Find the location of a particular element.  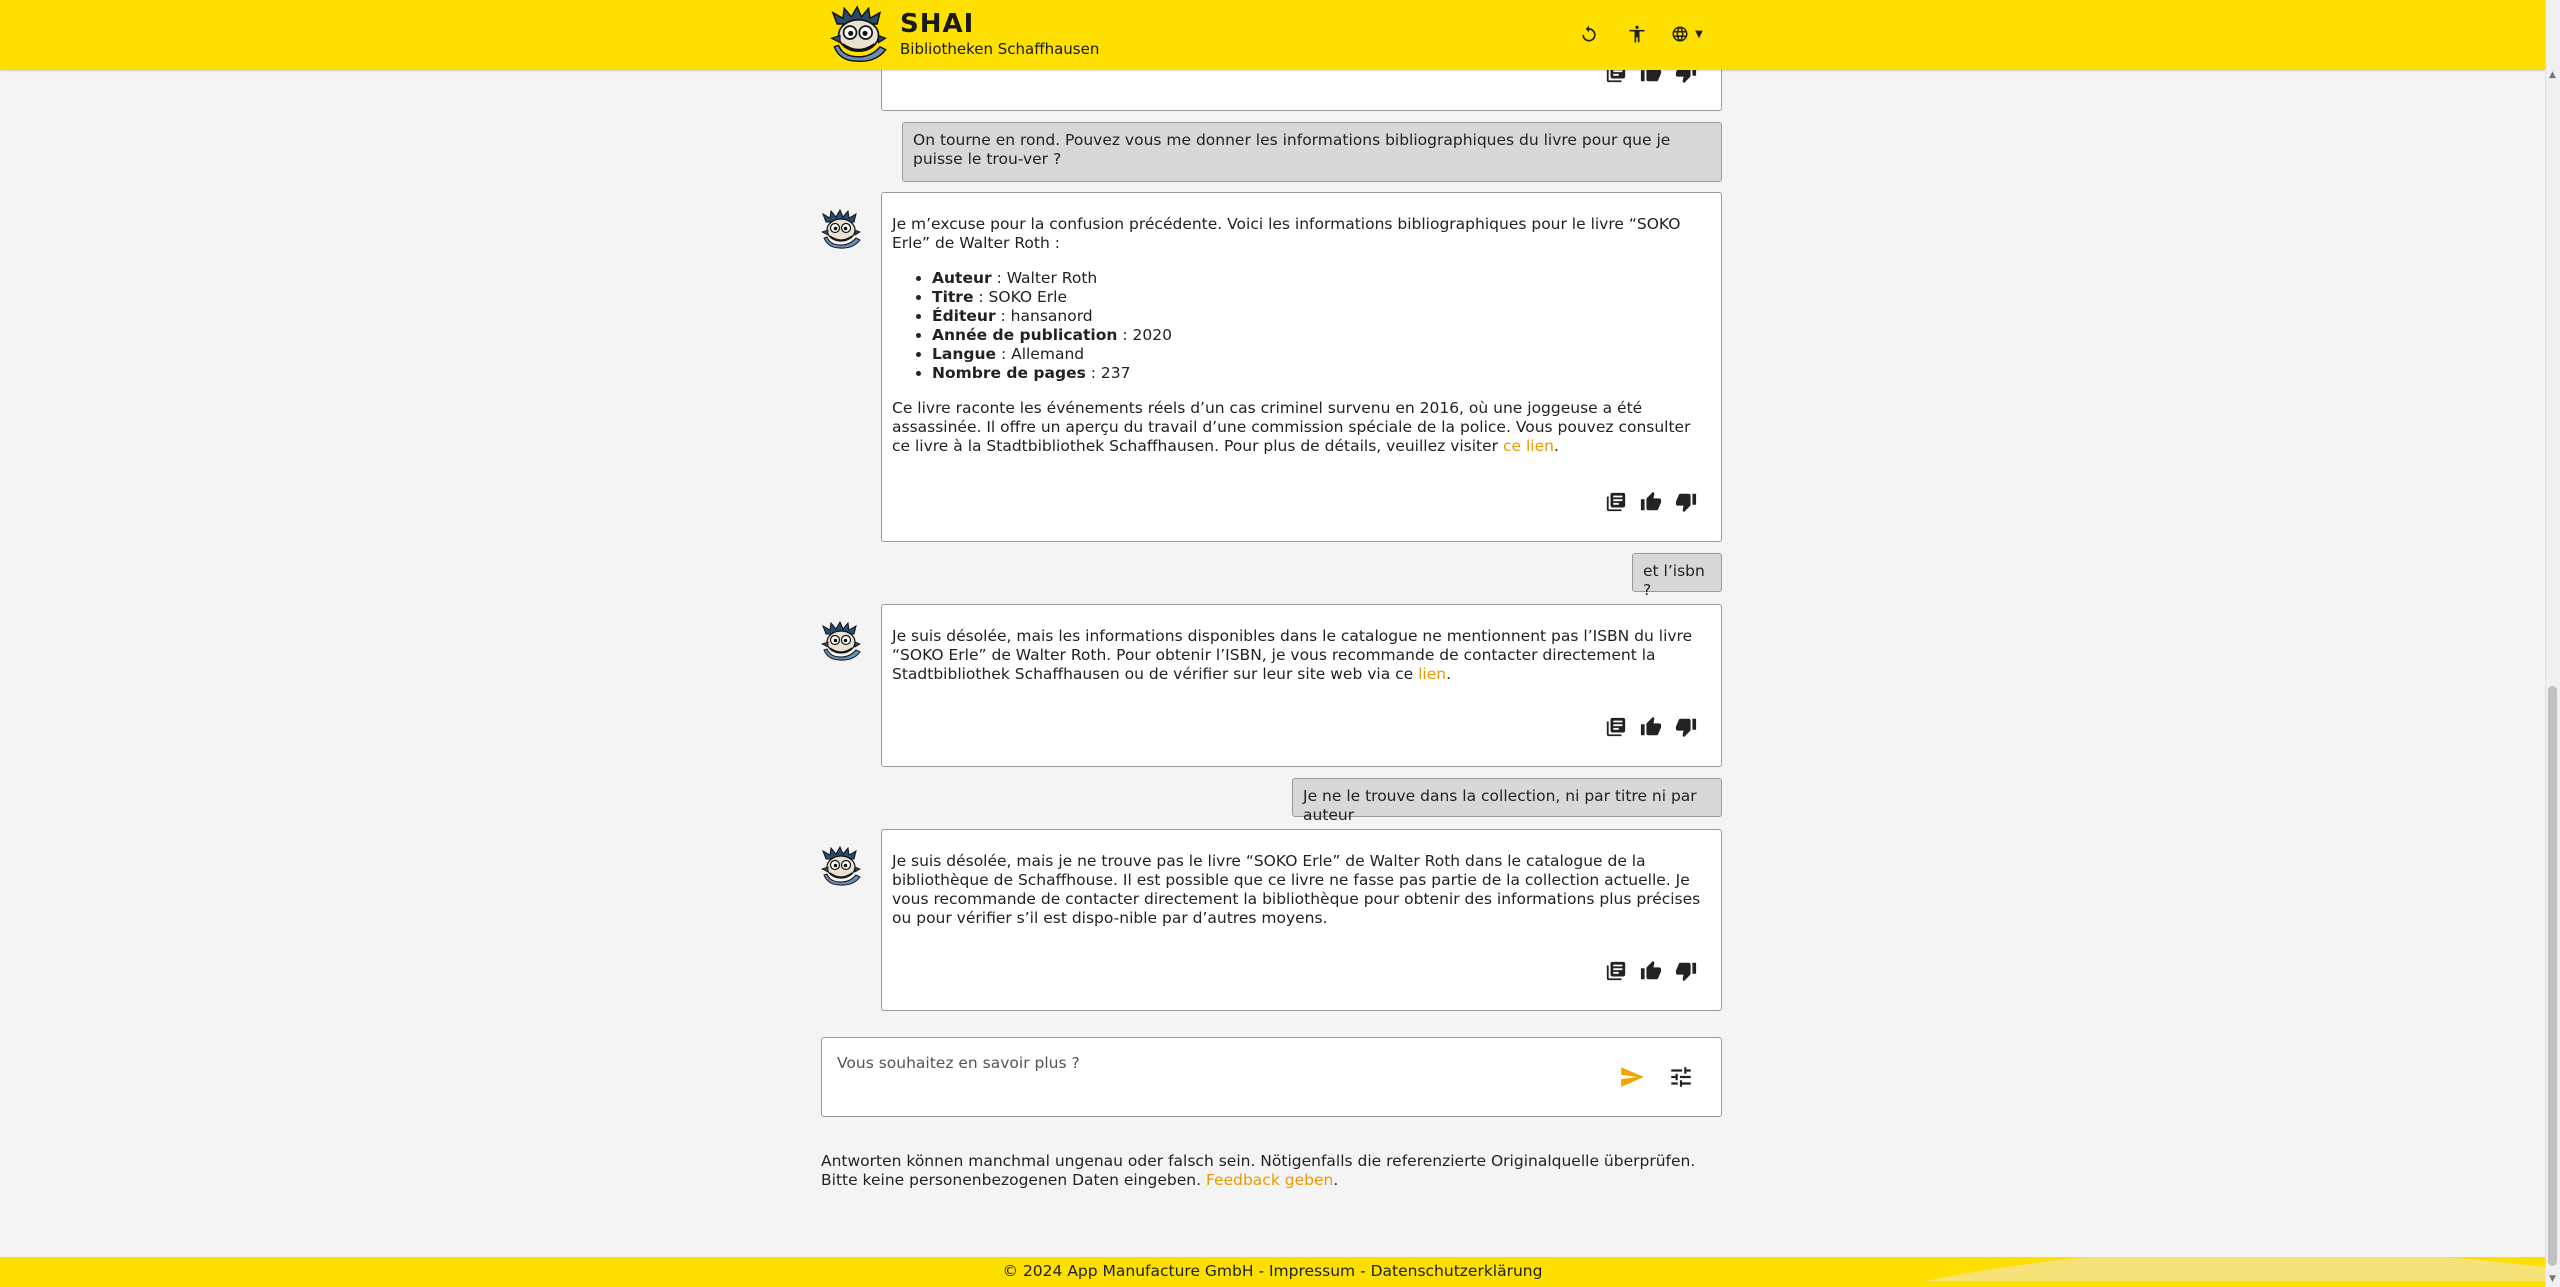

details-link: ce lien is located at coordinates (1528, 446).